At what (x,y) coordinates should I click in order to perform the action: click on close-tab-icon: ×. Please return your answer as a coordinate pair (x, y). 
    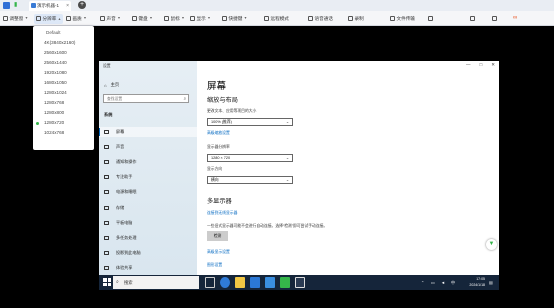
    Looking at the image, I should click on (67, 6).